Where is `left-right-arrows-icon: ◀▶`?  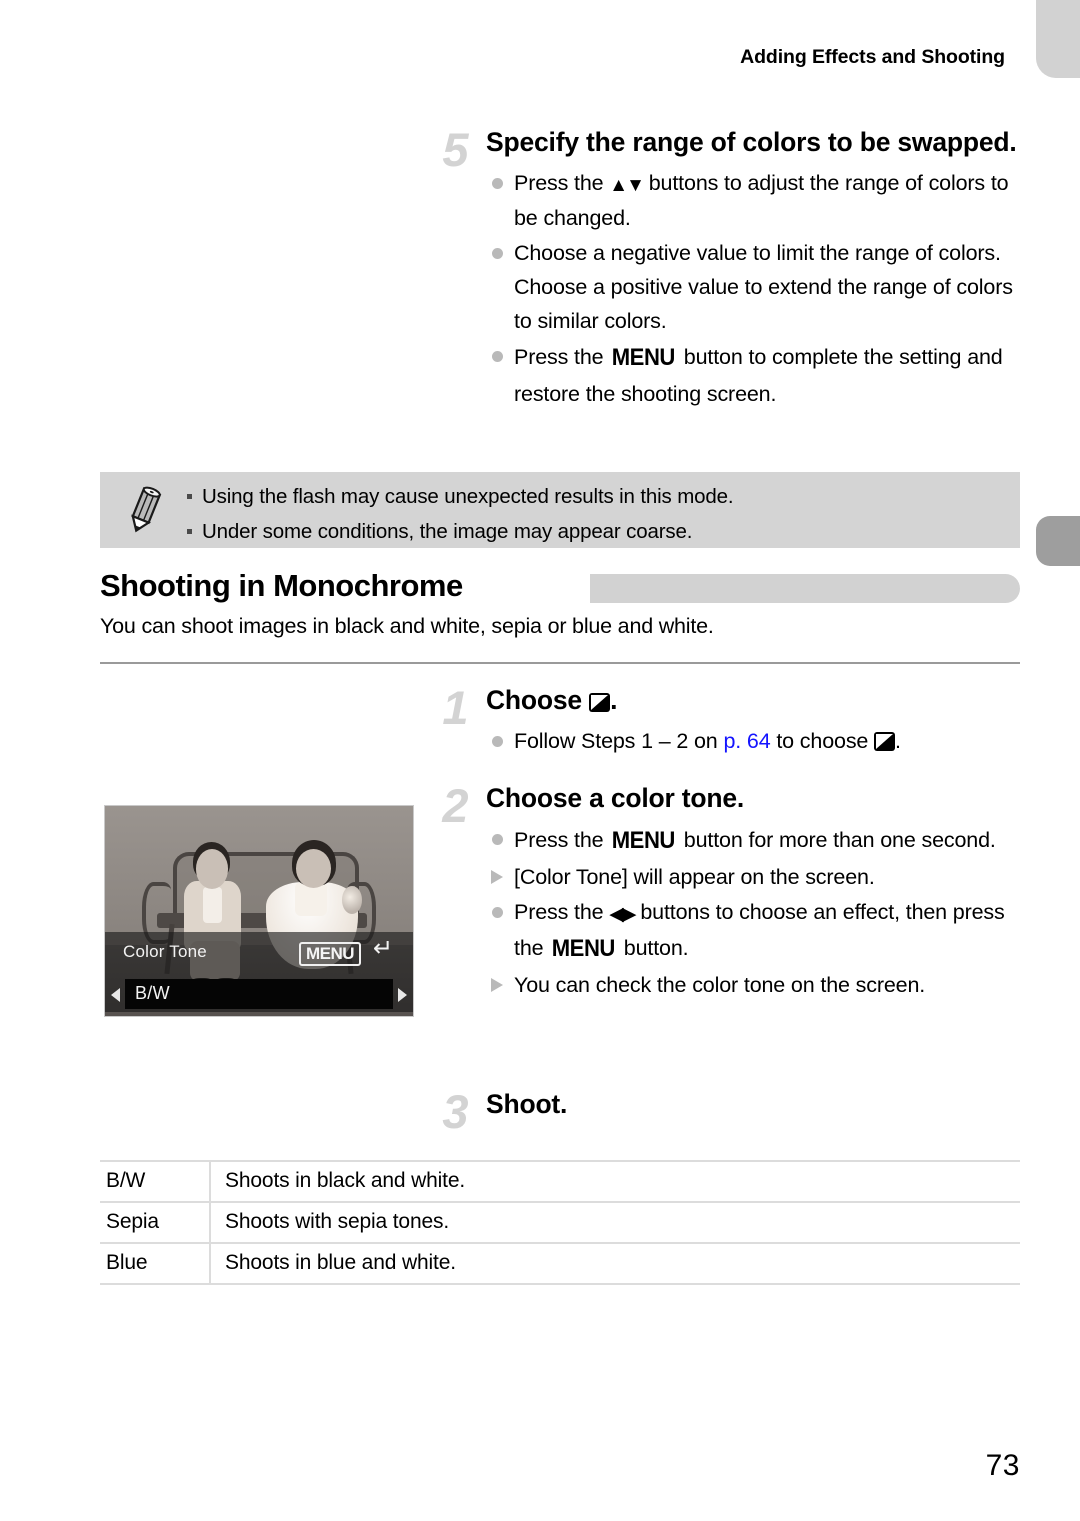 left-right-arrows-icon: ◀▶ is located at coordinates (622, 914).